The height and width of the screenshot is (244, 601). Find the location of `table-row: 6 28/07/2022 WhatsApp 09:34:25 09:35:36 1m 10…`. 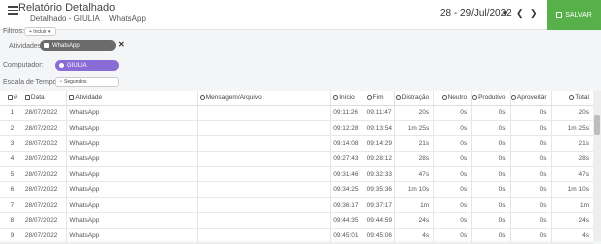

table-row: 6 28/07/2022 WhatsApp 09:34:25 09:35:36 1m 10… is located at coordinates (296, 189).